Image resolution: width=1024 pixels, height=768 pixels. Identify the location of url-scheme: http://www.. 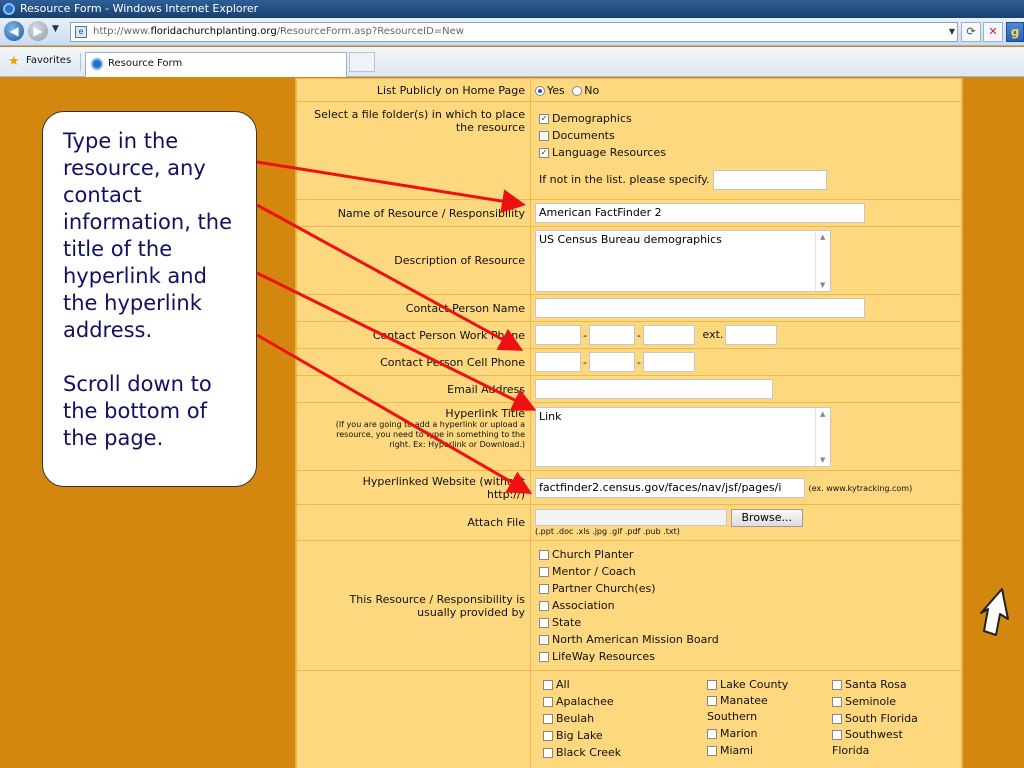
(122, 31).